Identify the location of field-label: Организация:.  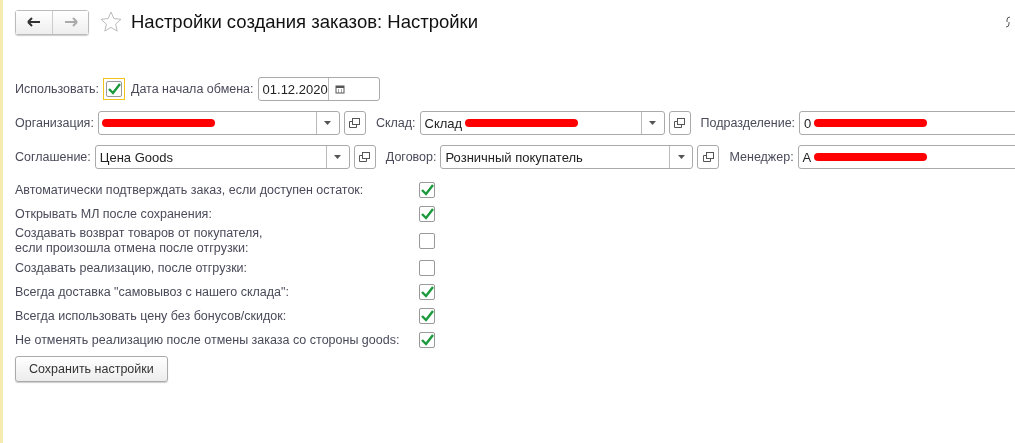
(54, 123).